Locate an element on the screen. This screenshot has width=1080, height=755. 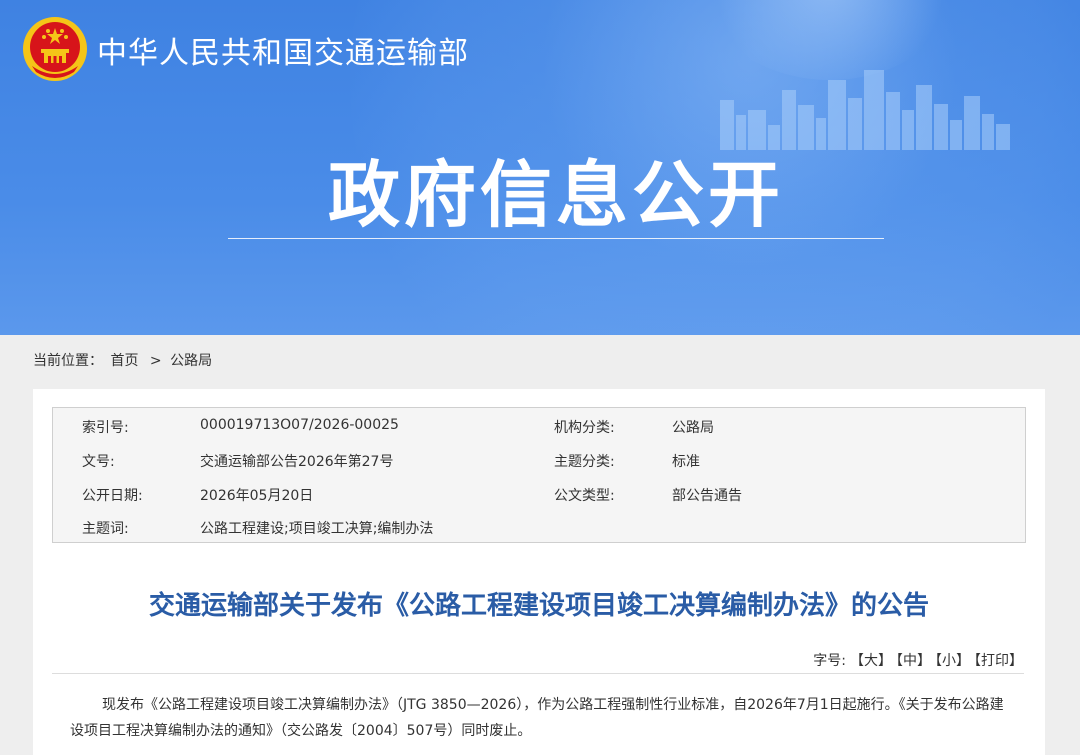
banner-title: 政府信息公开 is located at coordinates (555, 195).